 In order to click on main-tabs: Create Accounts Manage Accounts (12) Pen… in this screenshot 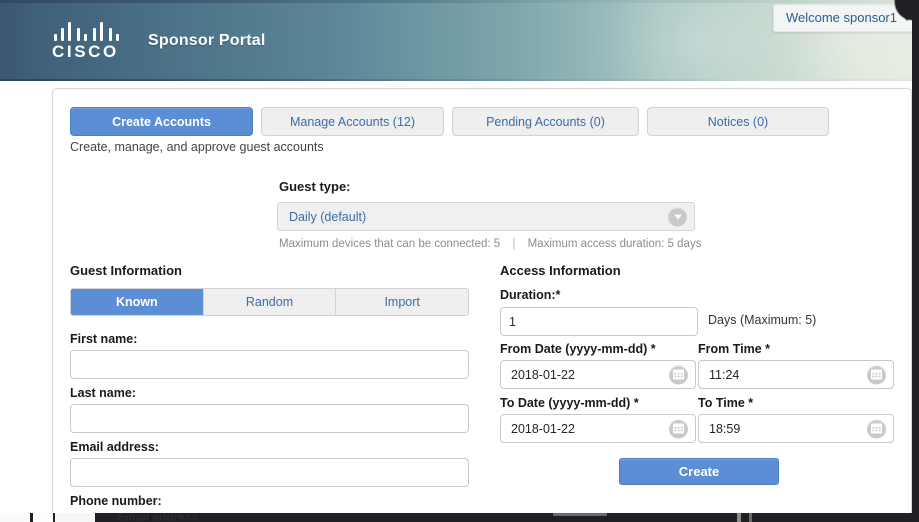, I will do `click(449, 121)`.